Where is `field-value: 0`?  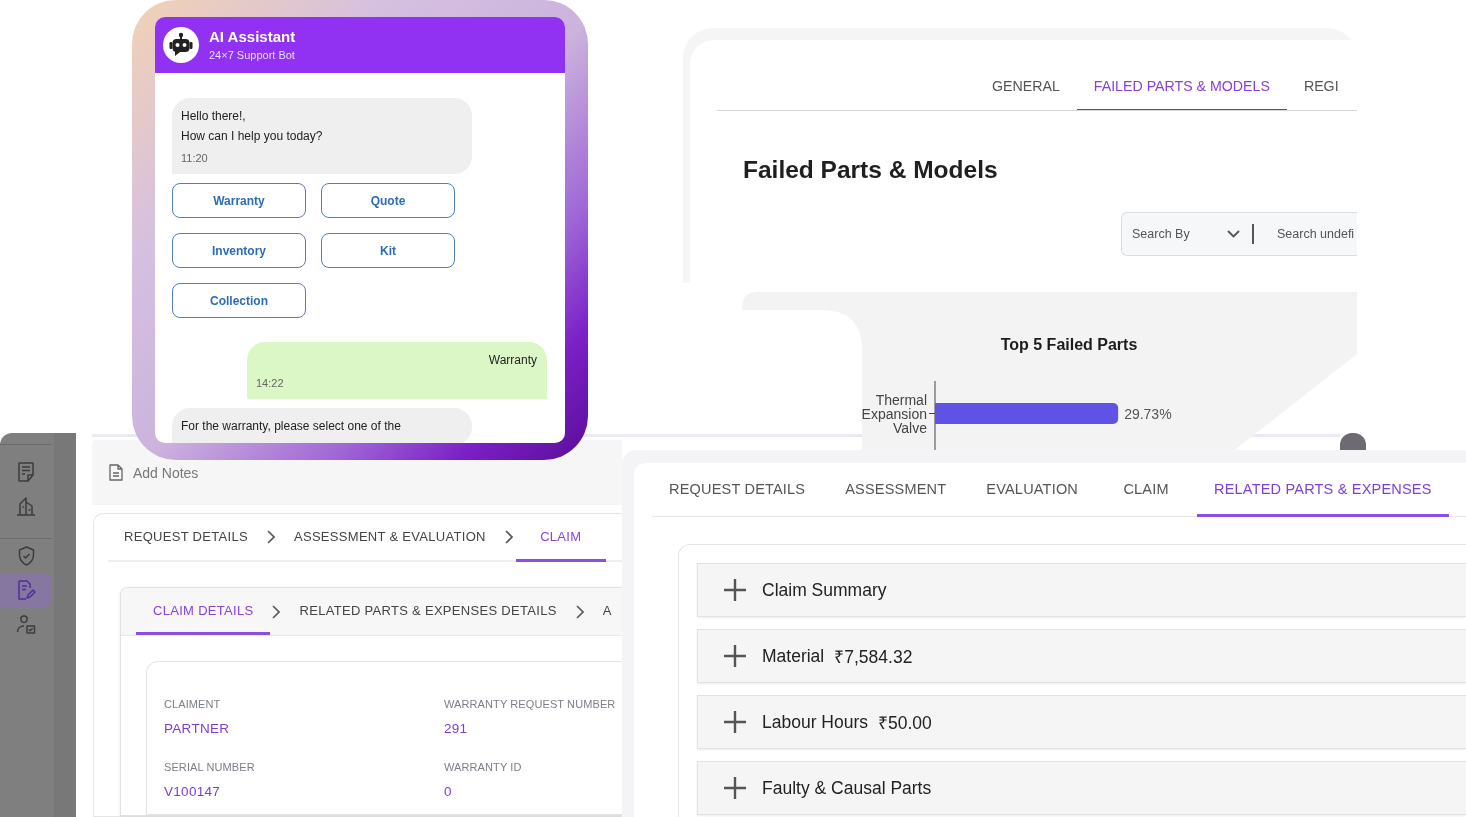
field-value: 0 is located at coordinates (448, 792).